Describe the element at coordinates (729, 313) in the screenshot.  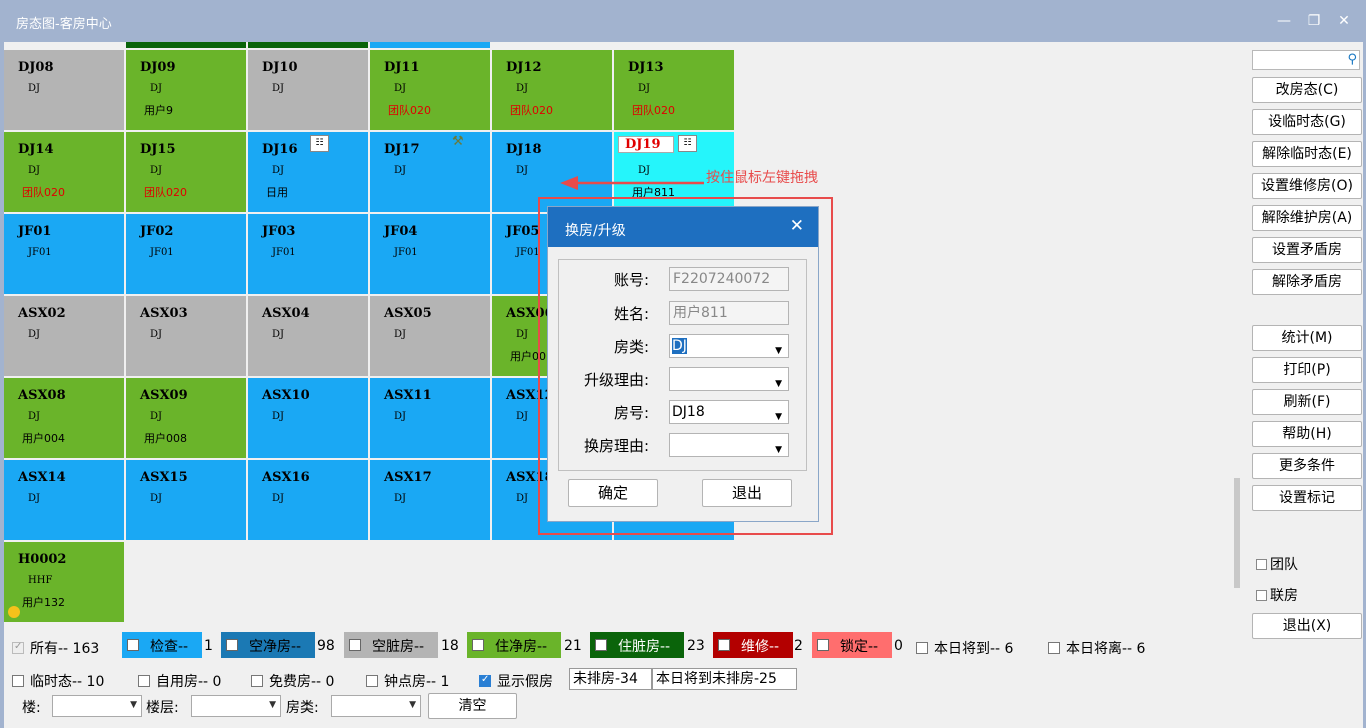
I see `name-field: 用户811` at that location.